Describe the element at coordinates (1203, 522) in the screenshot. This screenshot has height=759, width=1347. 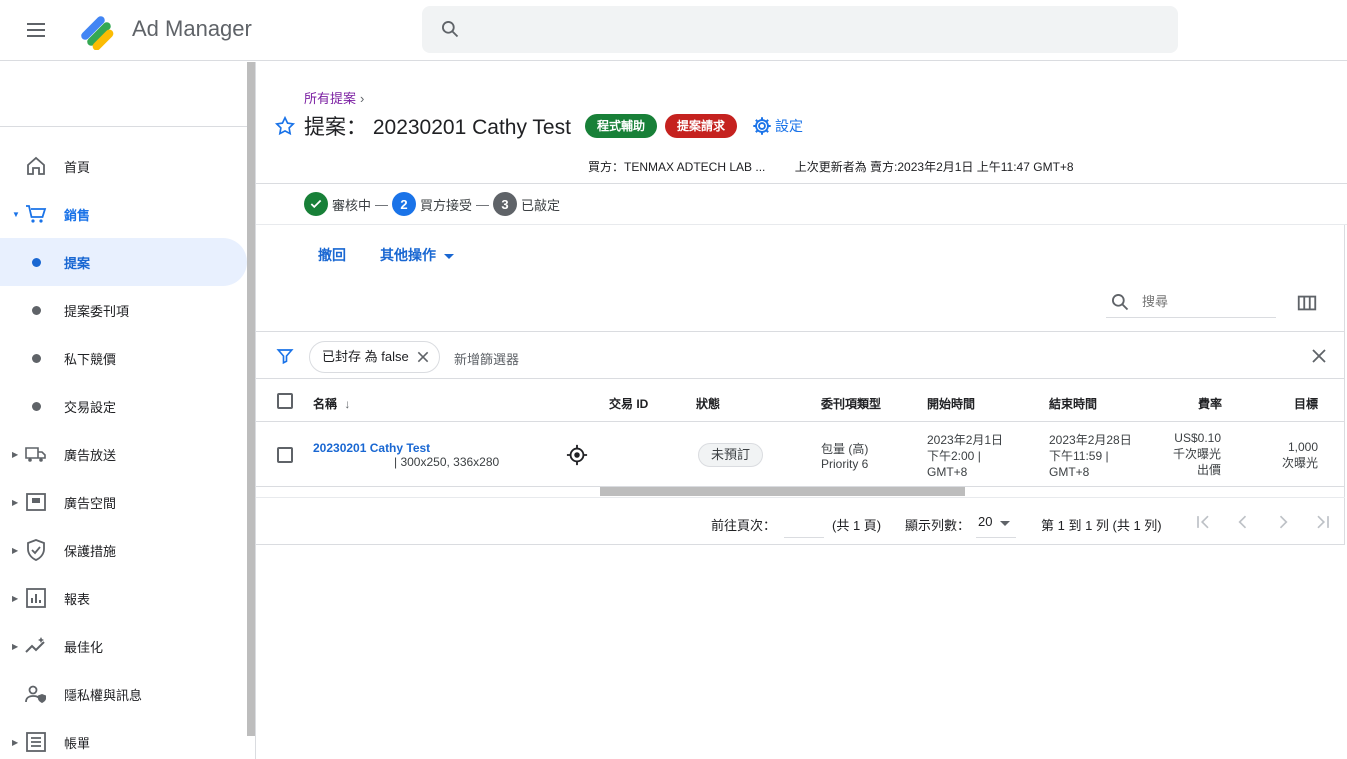
I see `first-page-icon` at that location.